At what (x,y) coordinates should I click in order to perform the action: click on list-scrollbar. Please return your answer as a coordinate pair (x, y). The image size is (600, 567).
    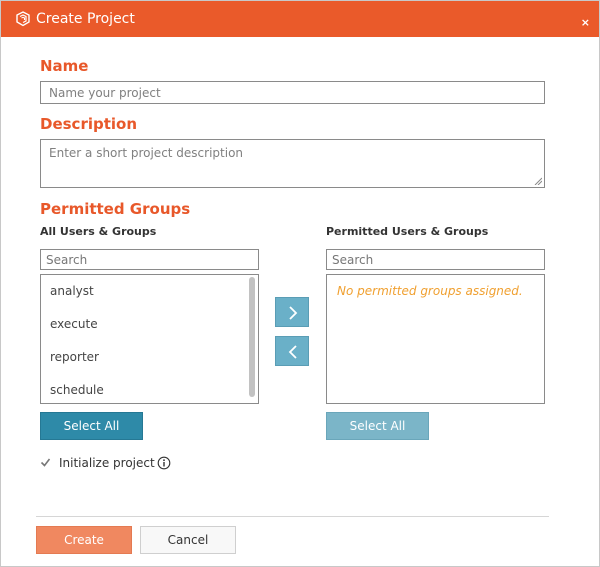
    Looking at the image, I should click on (252, 339).